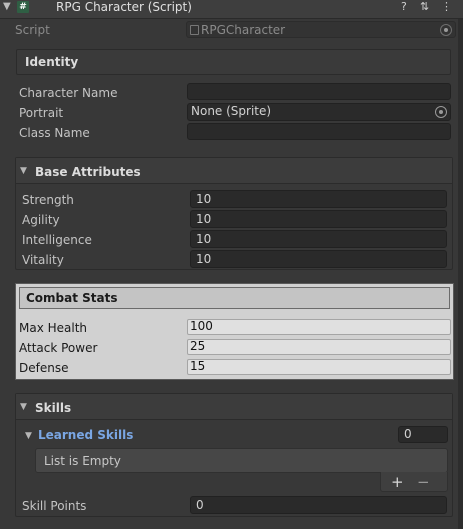 This screenshot has width=463, height=529. Describe the element at coordinates (446, 6) in the screenshot. I see `more-options-icon: ⋮` at that location.